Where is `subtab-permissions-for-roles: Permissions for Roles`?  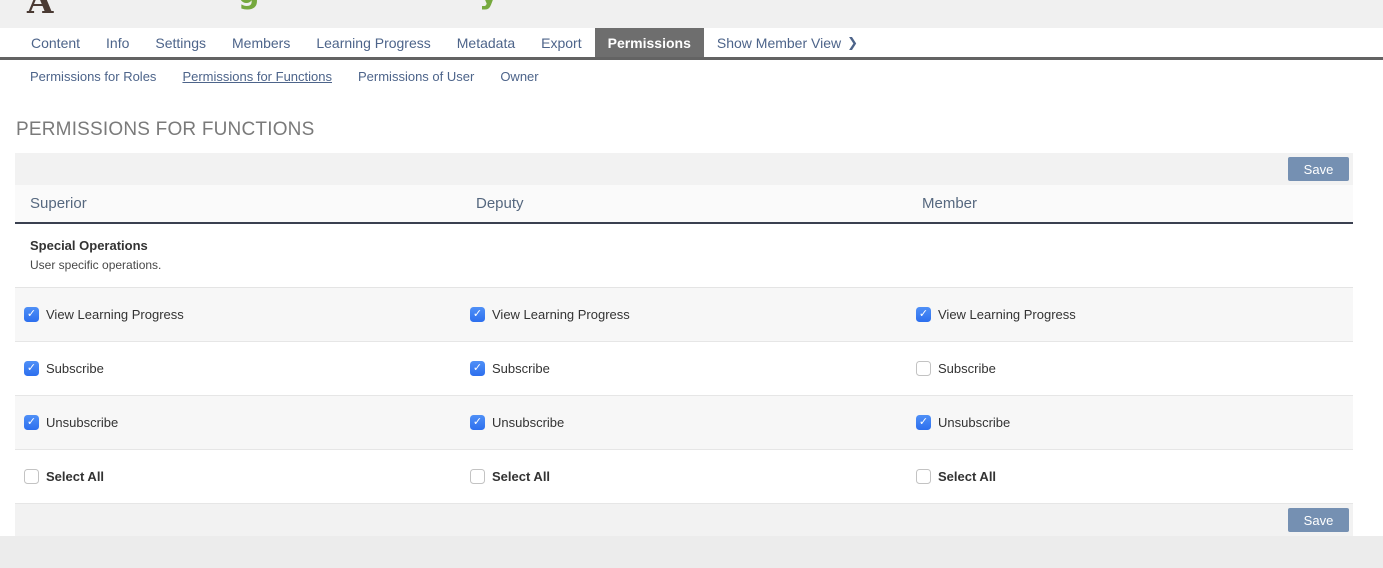 subtab-permissions-for-roles: Permissions for Roles is located at coordinates (93, 76).